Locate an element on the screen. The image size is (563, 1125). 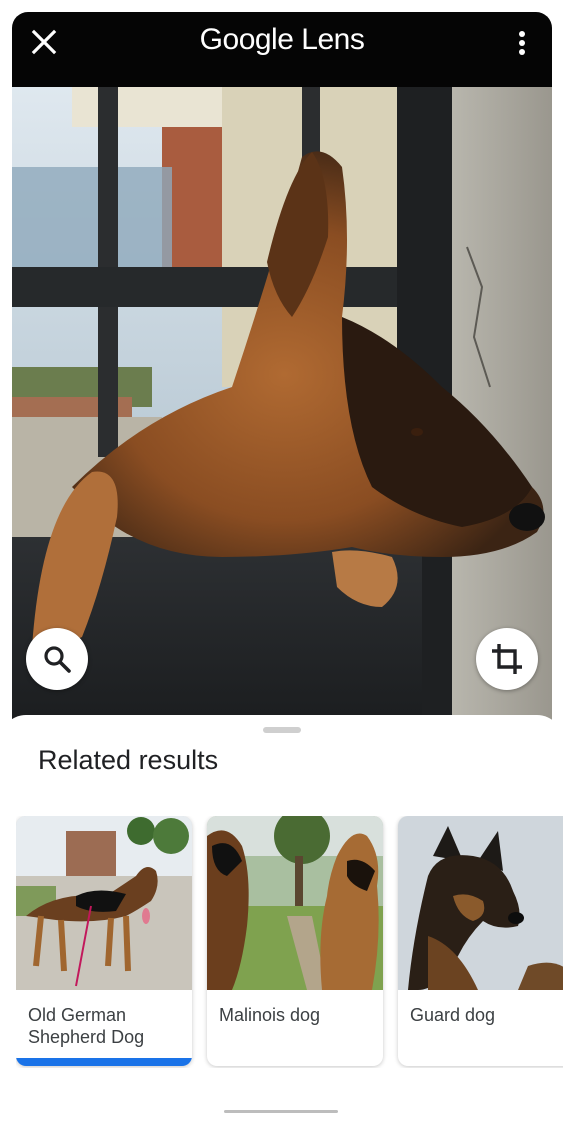
search-icon is located at coordinates (57, 659).